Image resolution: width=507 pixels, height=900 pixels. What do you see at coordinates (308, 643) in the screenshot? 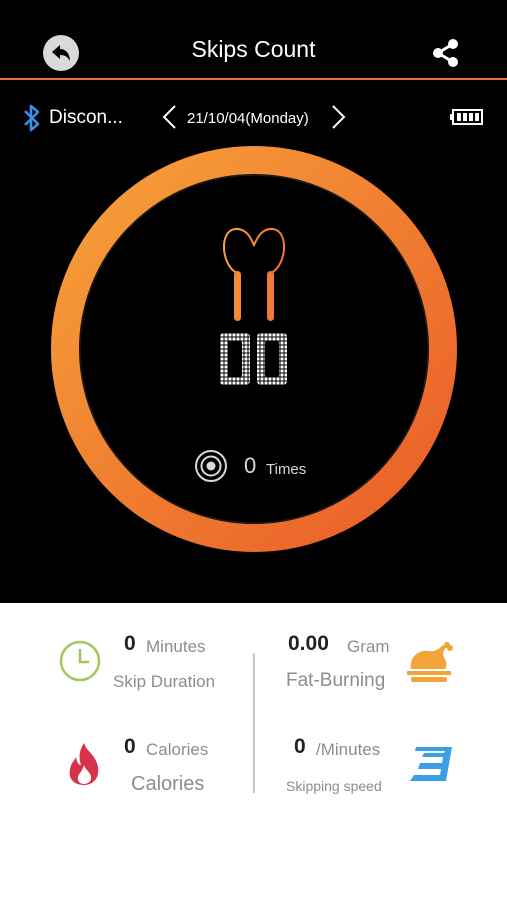
I see `fat-value: 0.00` at bounding box center [308, 643].